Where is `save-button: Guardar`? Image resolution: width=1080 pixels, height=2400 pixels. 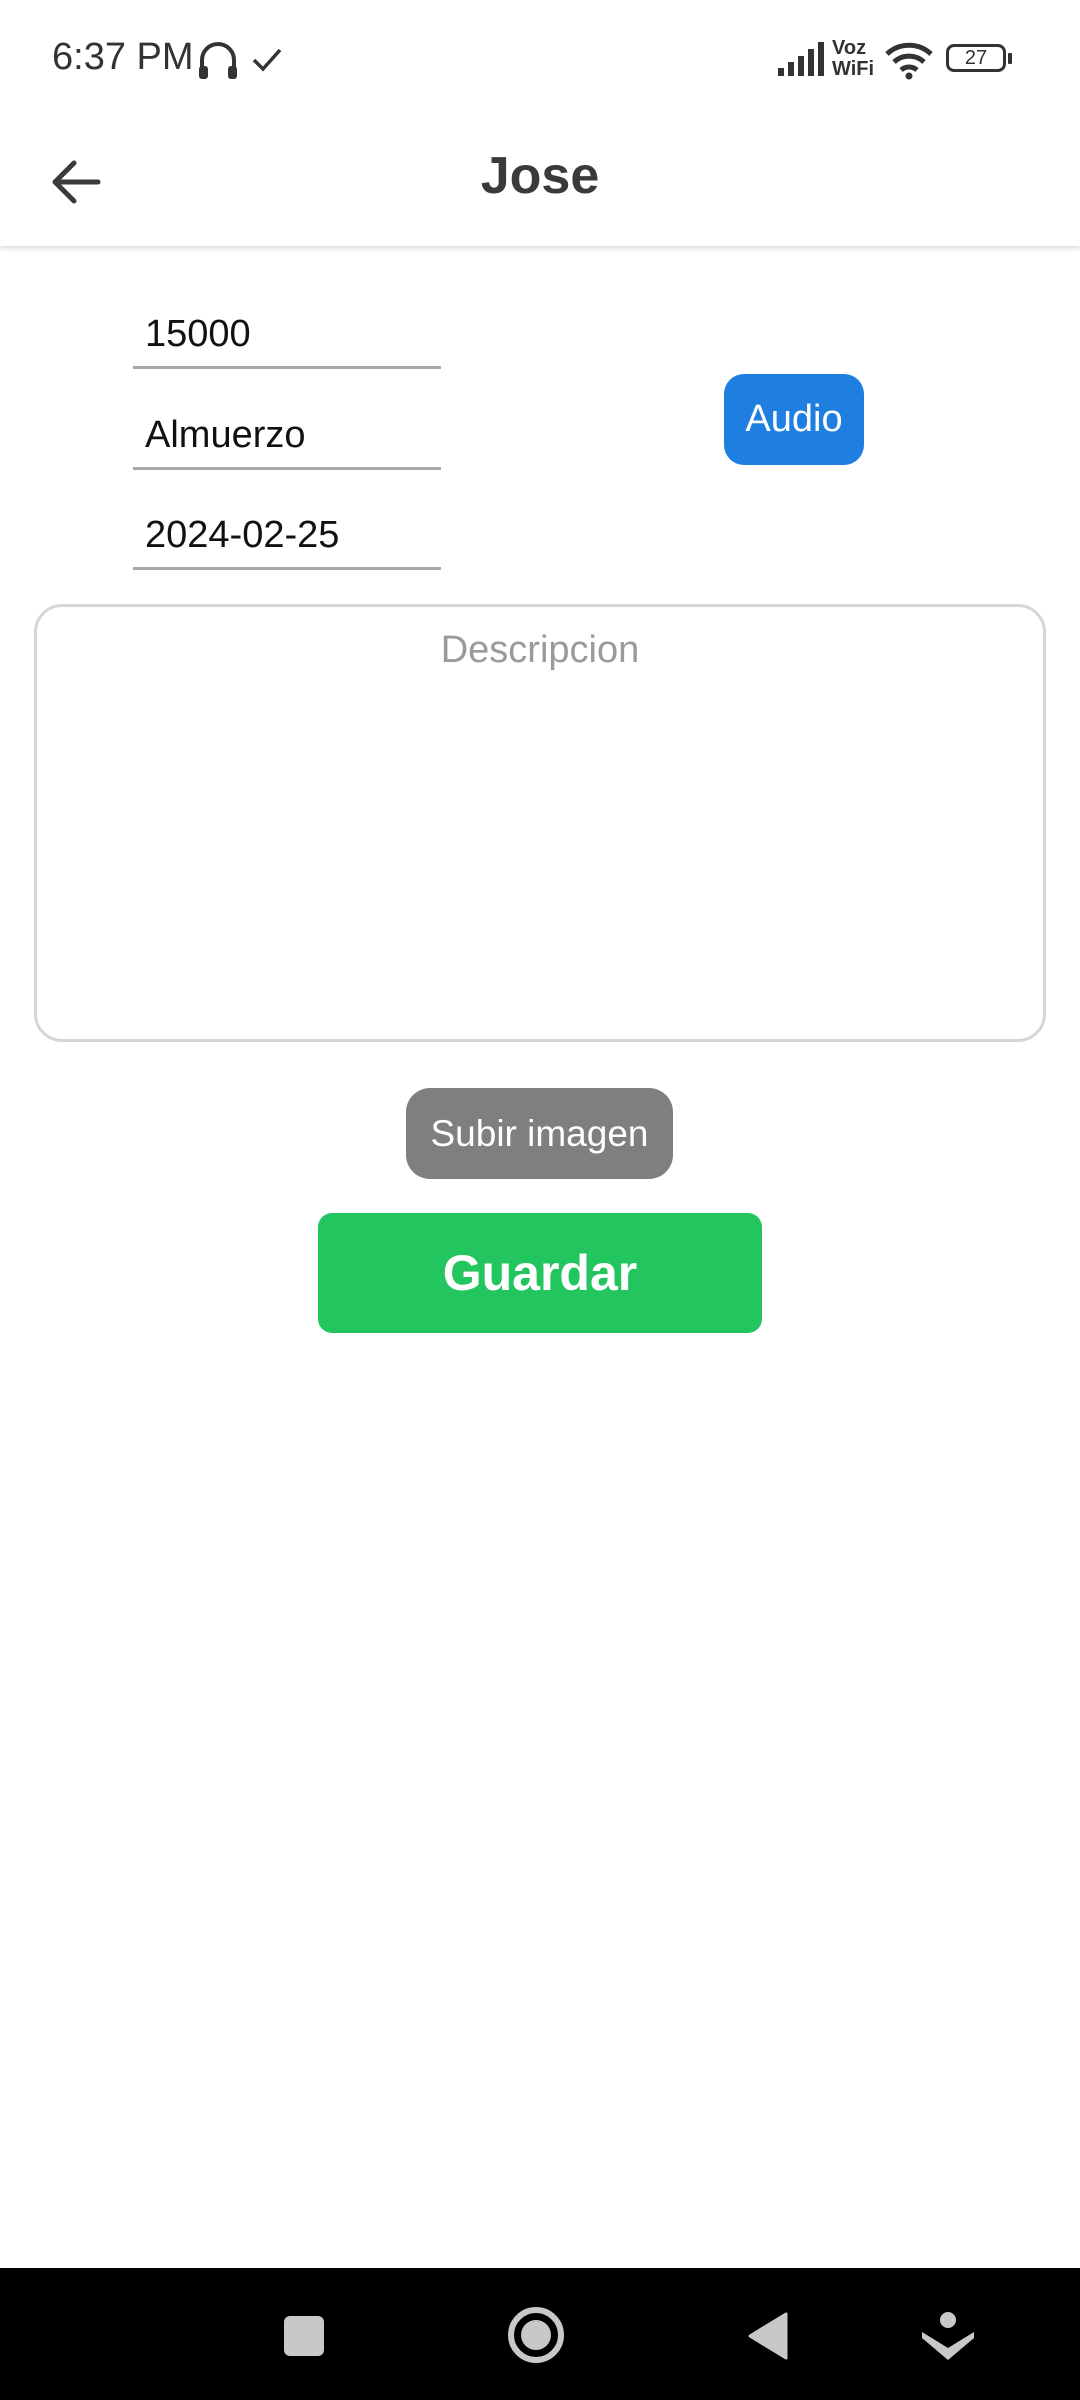
save-button: Guardar is located at coordinates (540, 1273).